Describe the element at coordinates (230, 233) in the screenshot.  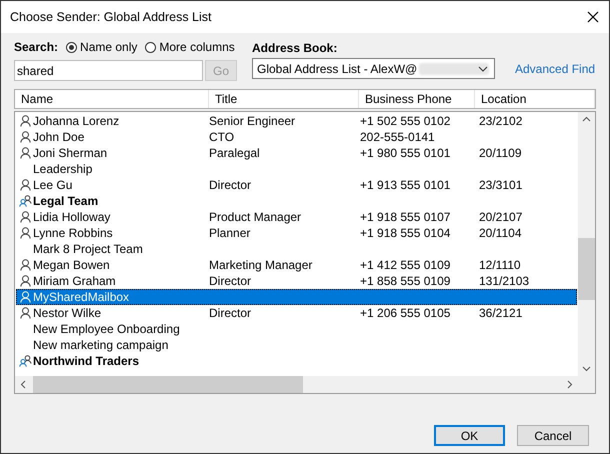
I see `title-cell-text: Planner` at that location.